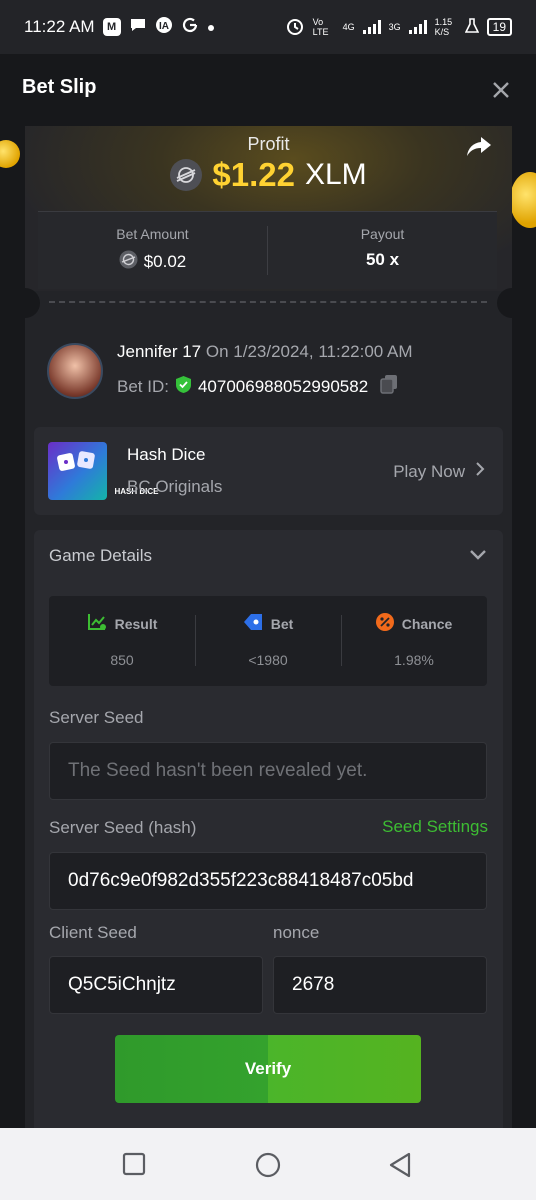 The height and width of the screenshot is (1200, 536). I want to click on server-hash-label: Server Seed (hash), so click(123, 827).